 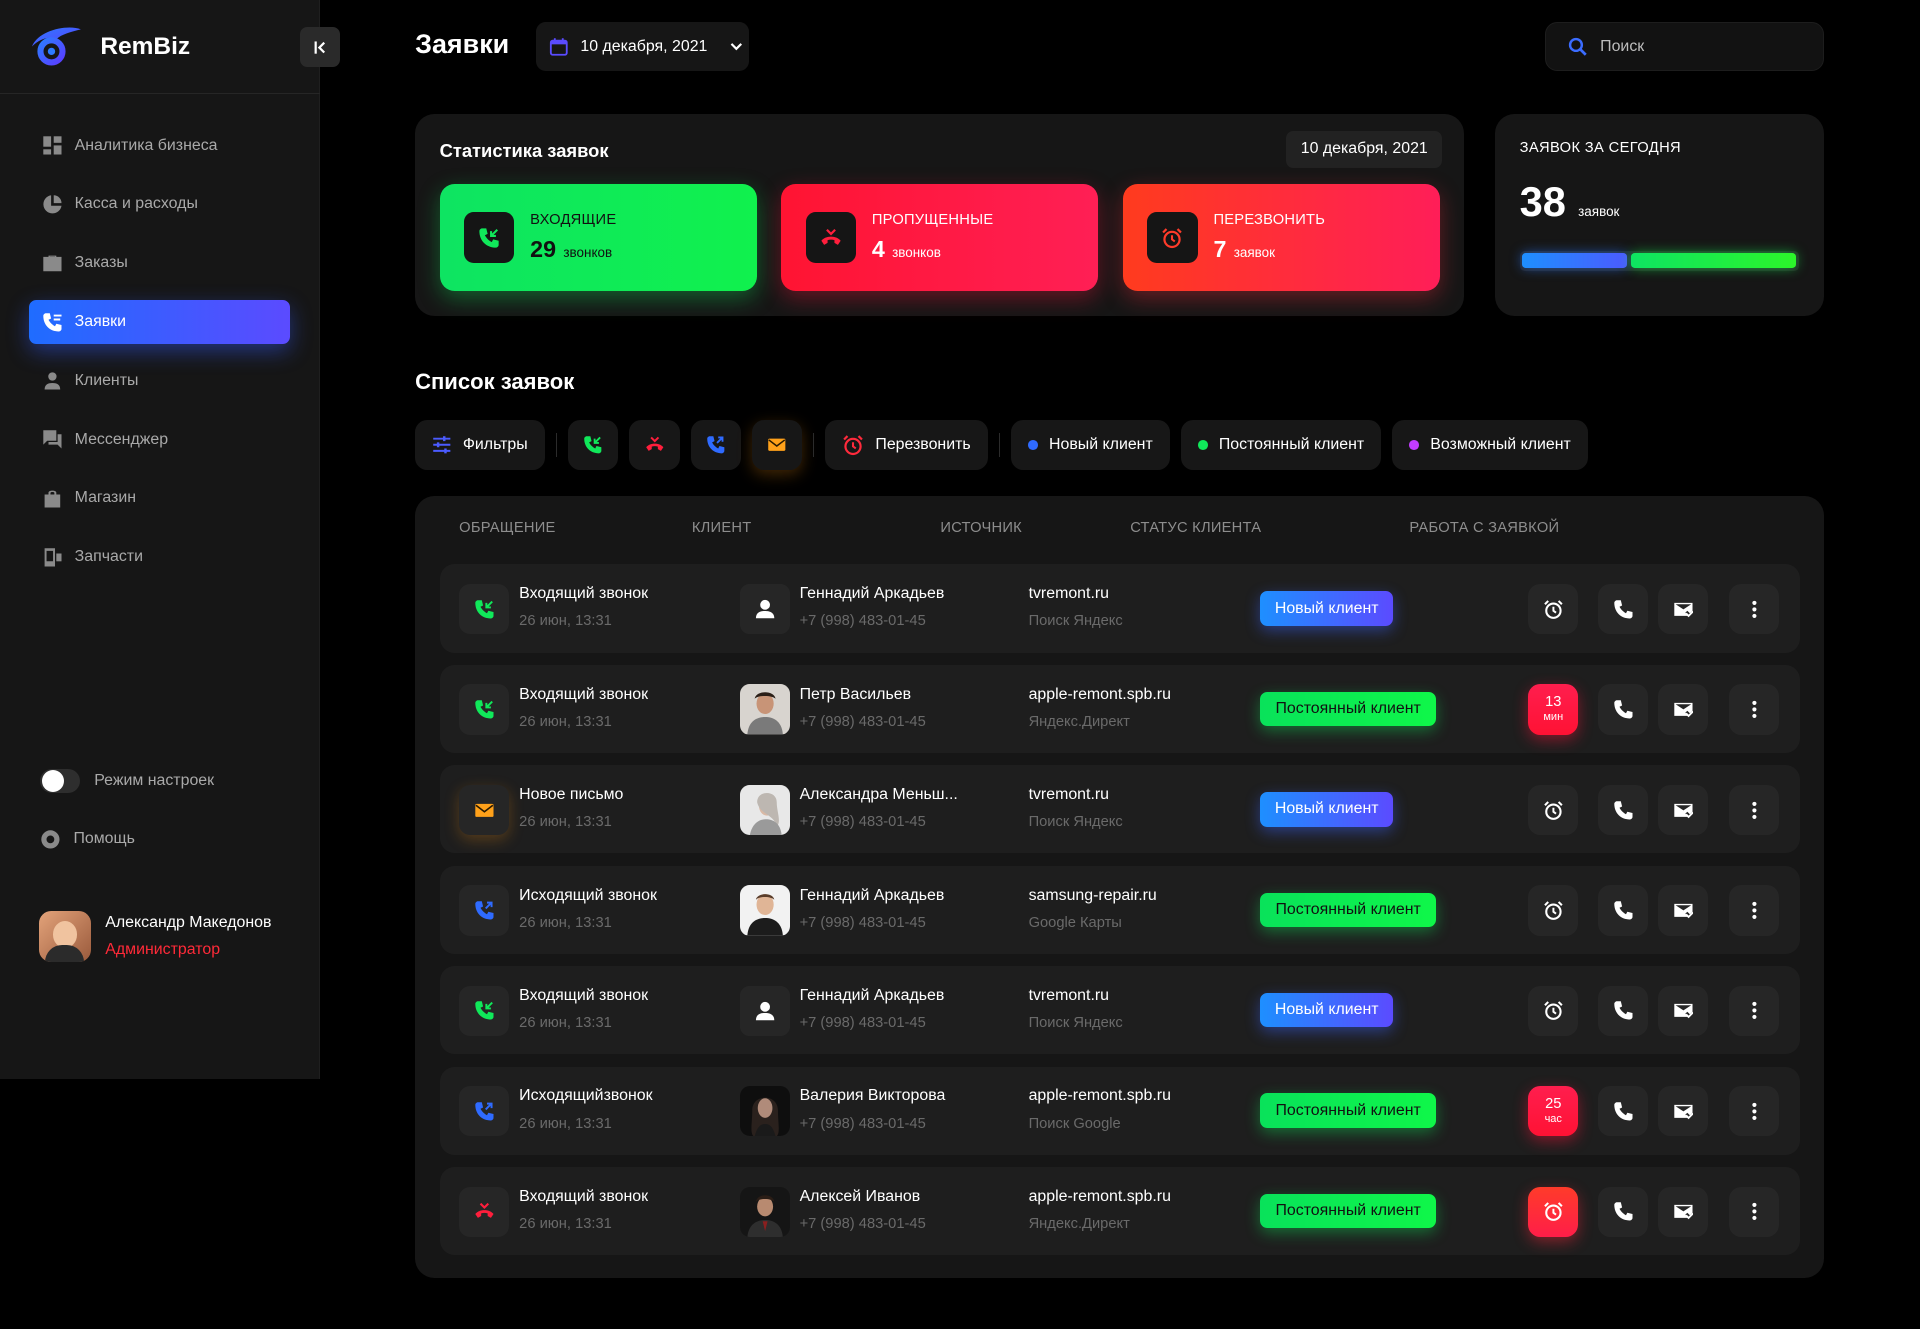 What do you see at coordinates (159, 440) in the screenshot?
I see `sidebar-item-messenger: Мессенджер` at bounding box center [159, 440].